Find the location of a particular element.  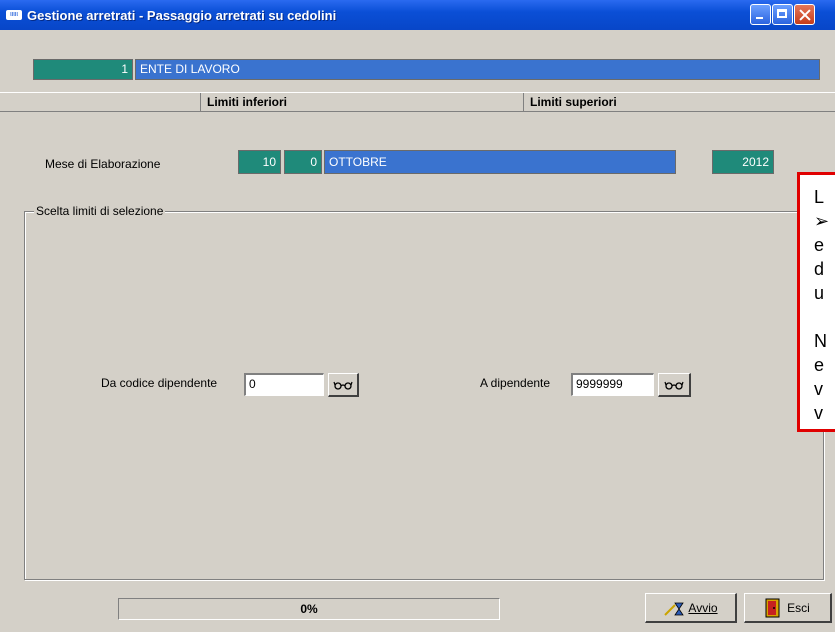

limits-header: Limiti inferiori Limiti superiori is located at coordinates (417, 102).